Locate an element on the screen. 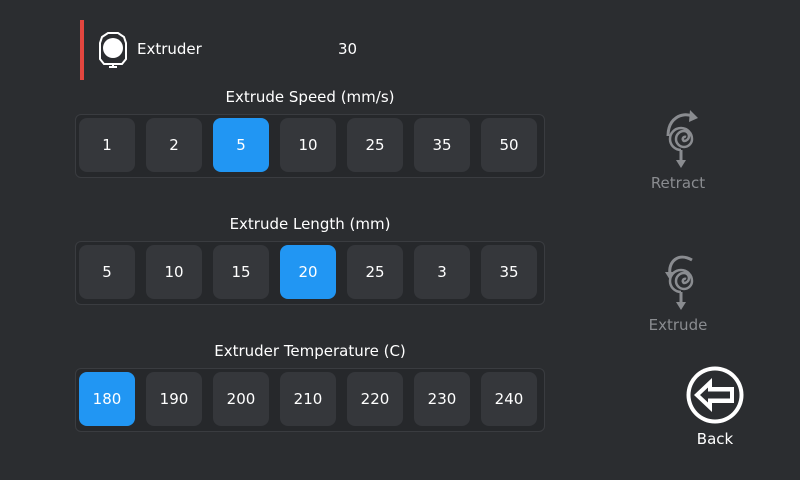 The height and width of the screenshot is (480, 800). length-option: 25 is located at coordinates (375, 272).